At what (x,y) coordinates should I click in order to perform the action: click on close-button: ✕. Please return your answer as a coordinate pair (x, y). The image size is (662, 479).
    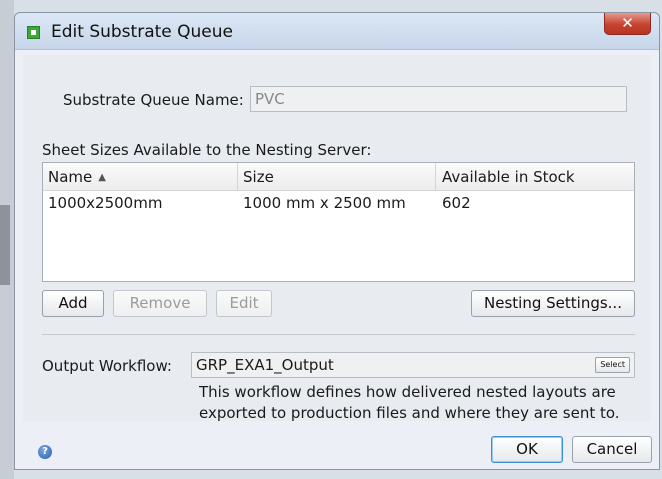
    Looking at the image, I should click on (627, 24).